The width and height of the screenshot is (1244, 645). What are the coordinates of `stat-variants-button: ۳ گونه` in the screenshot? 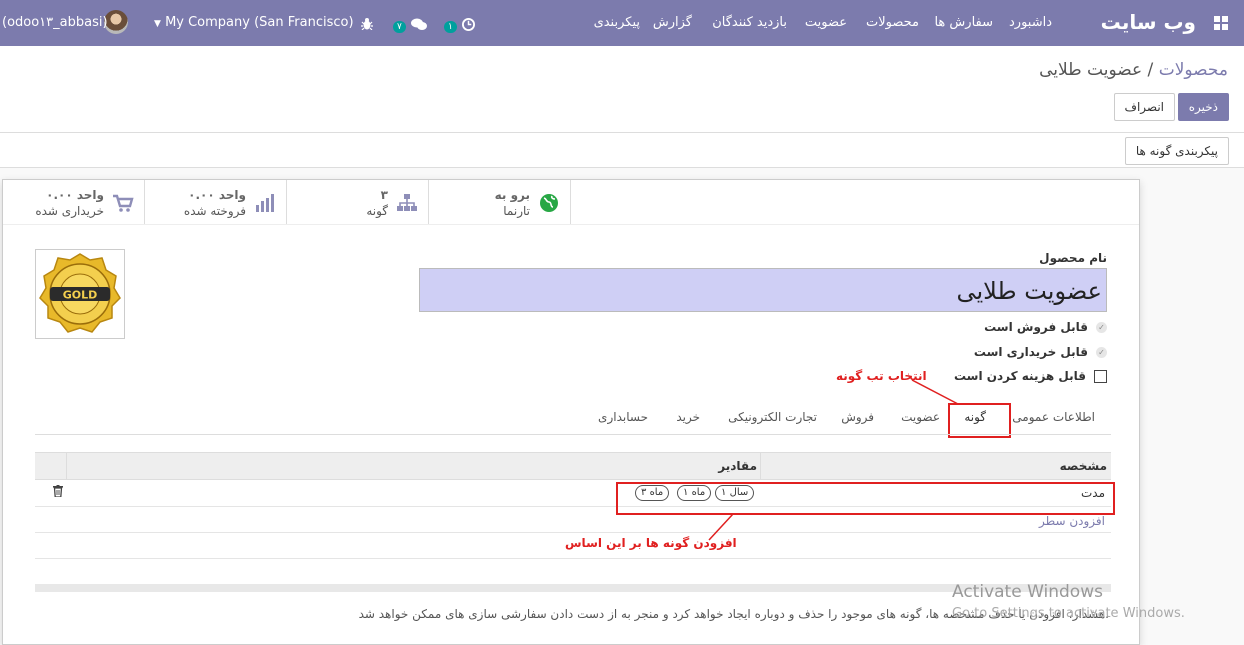 It's located at (358, 202).